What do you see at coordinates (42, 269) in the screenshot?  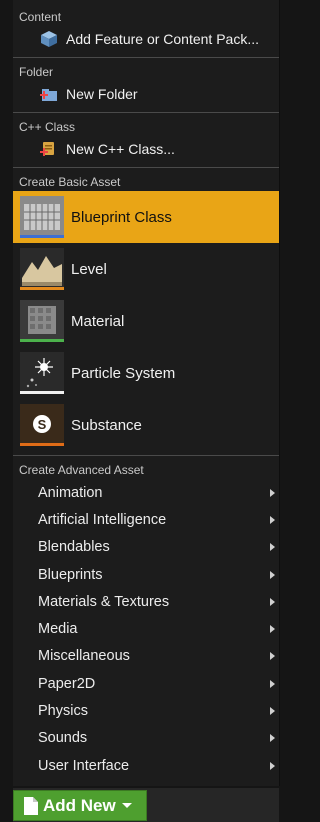 I see `level-icon` at bounding box center [42, 269].